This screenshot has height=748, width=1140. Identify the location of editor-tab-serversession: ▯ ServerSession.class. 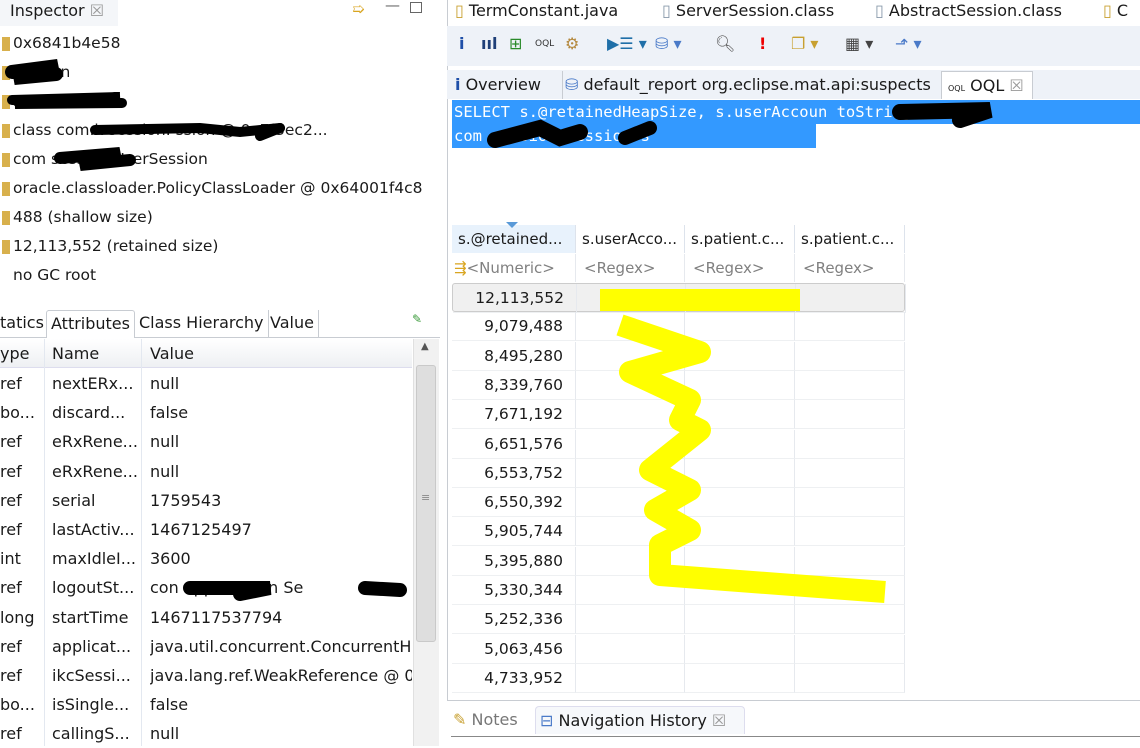
(748, 11).